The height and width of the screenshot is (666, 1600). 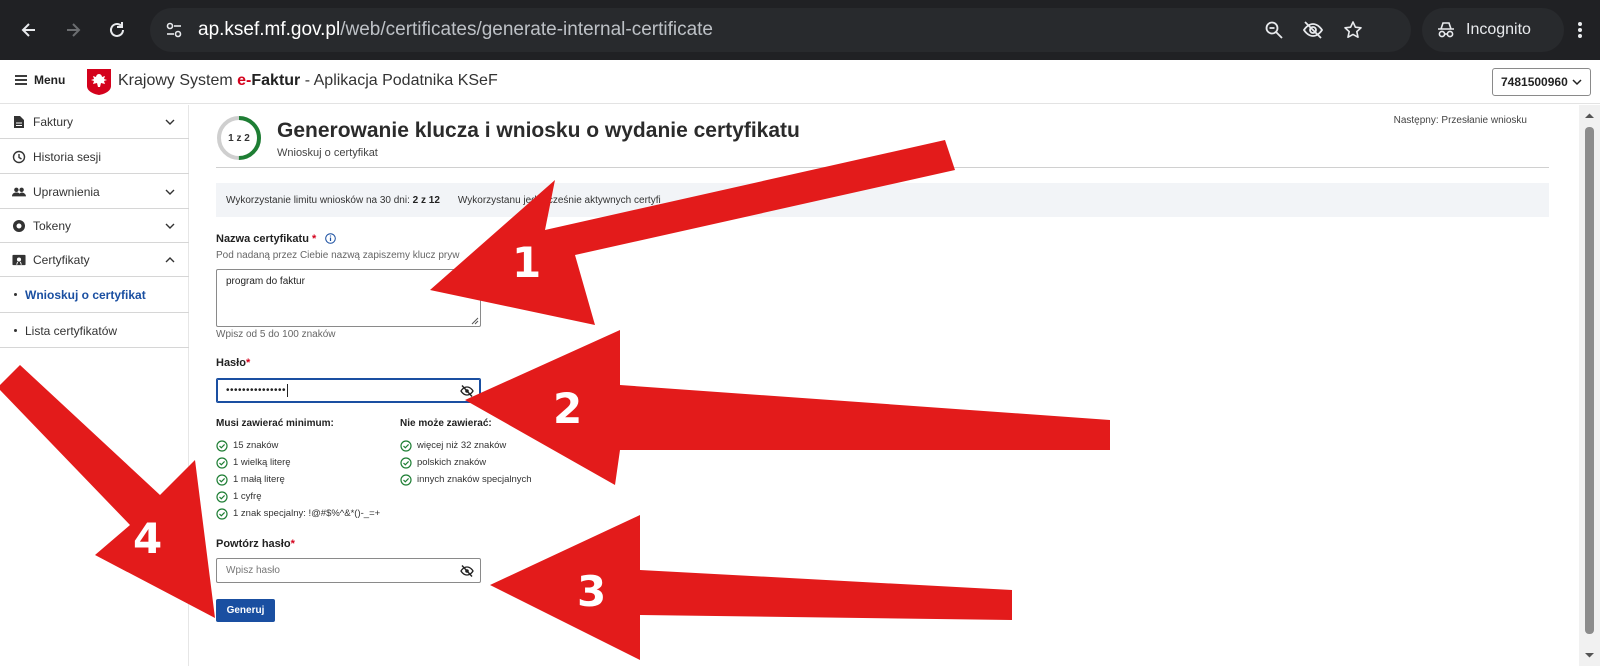 What do you see at coordinates (67, 156) in the screenshot?
I see `sidebar-item-label: Historia sesji` at bounding box center [67, 156].